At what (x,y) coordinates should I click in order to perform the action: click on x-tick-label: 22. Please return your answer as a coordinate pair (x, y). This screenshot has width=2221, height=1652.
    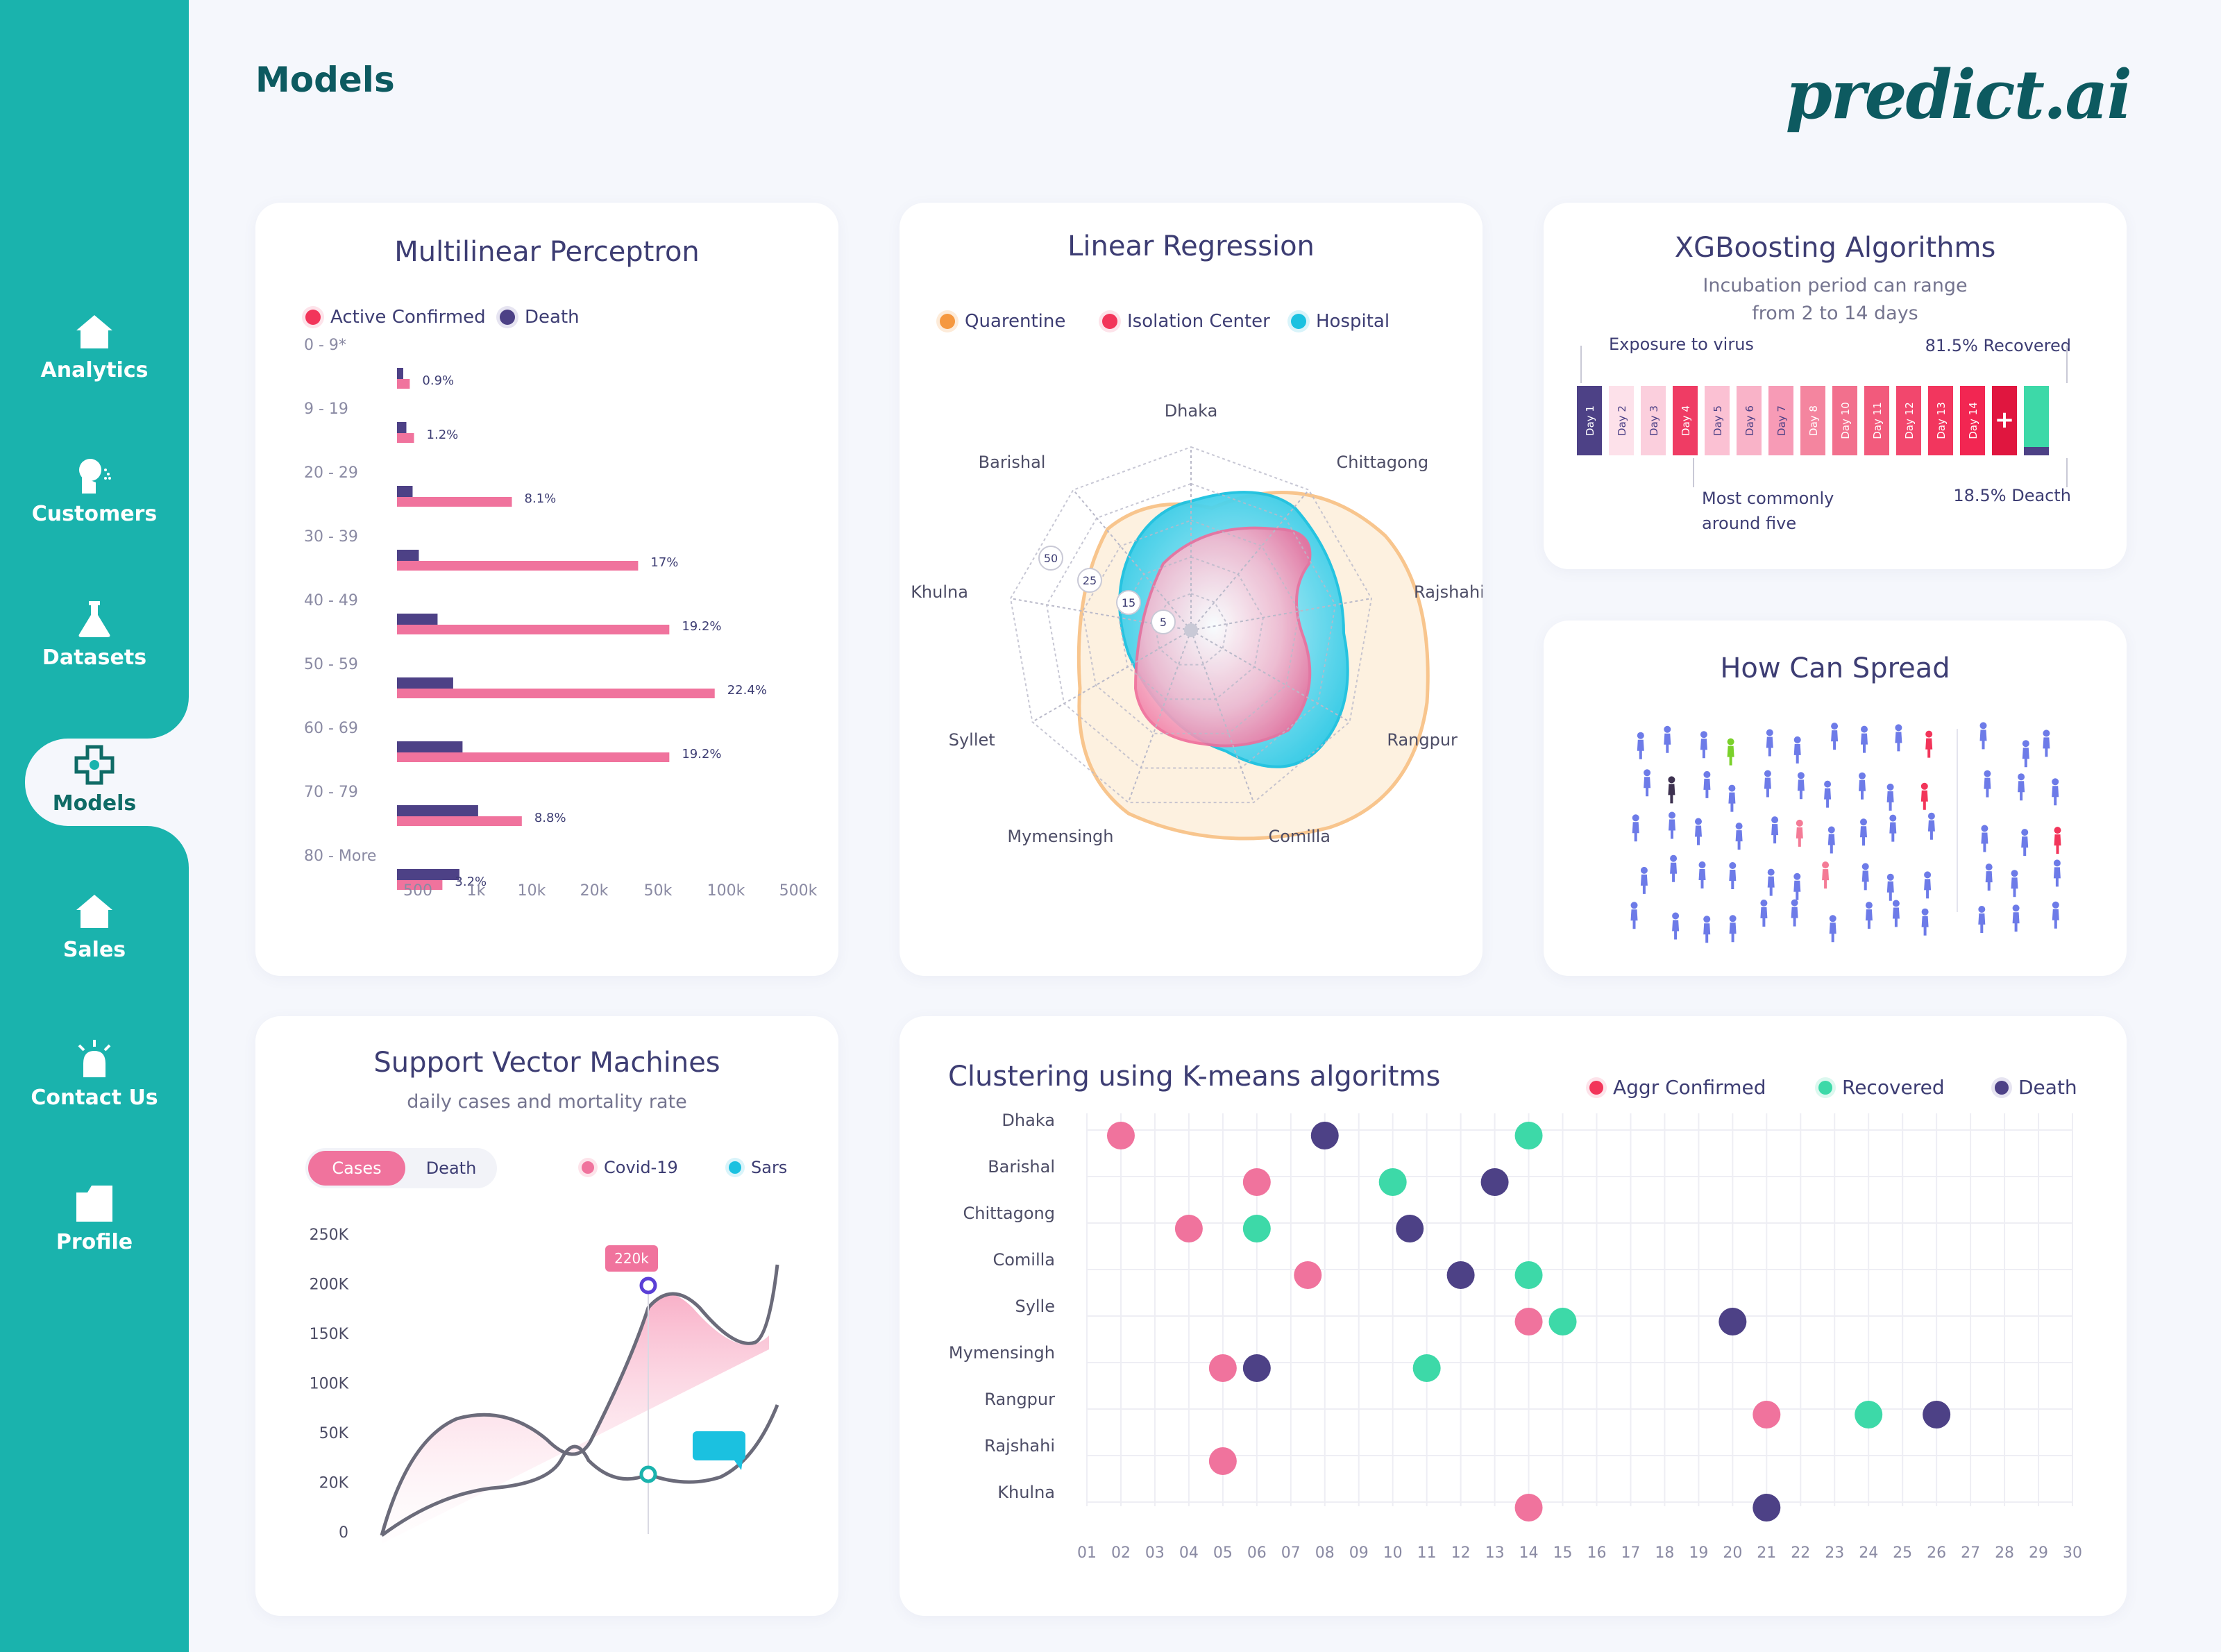
    Looking at the image, I should click on (1800, 1553).